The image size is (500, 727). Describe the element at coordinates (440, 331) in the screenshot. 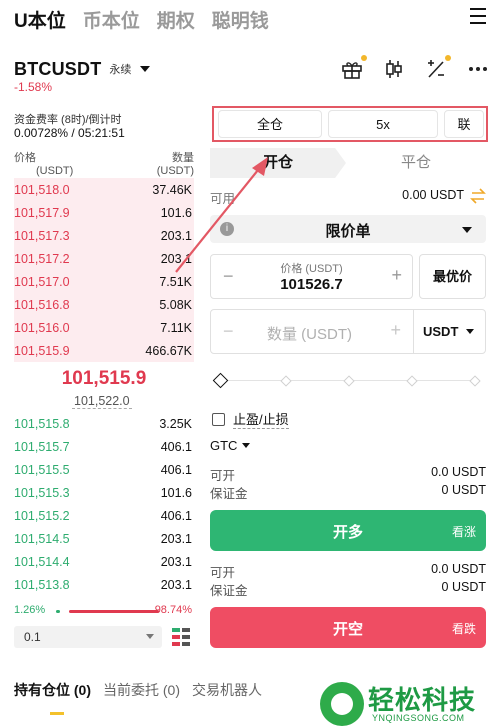

I see `quantity-unit: USDT` at that location.